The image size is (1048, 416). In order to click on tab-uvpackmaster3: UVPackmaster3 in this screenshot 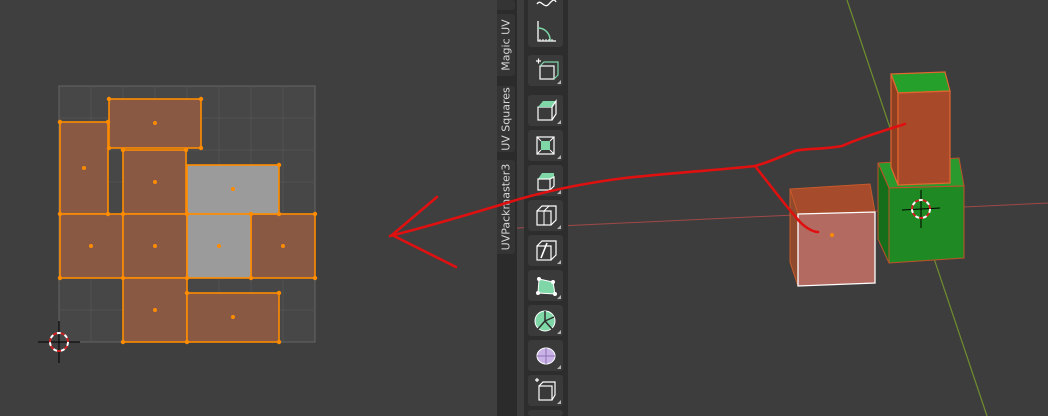, I will do `click(506, 207)`.